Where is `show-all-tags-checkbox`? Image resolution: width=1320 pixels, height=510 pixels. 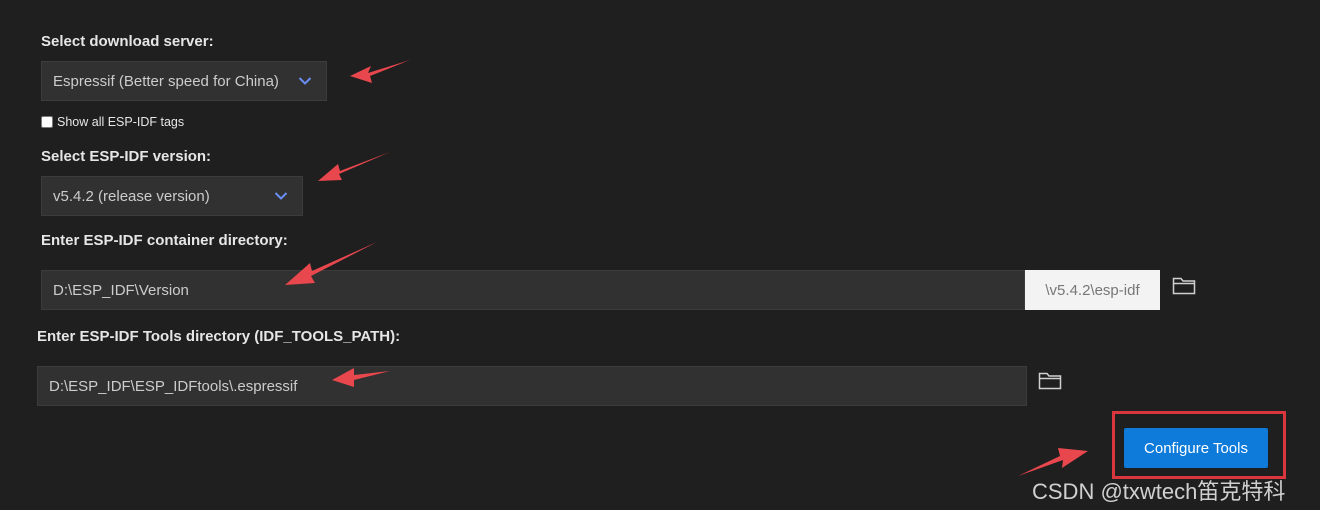 show-all-tags-checkbox is located at coordinates (47, 122).